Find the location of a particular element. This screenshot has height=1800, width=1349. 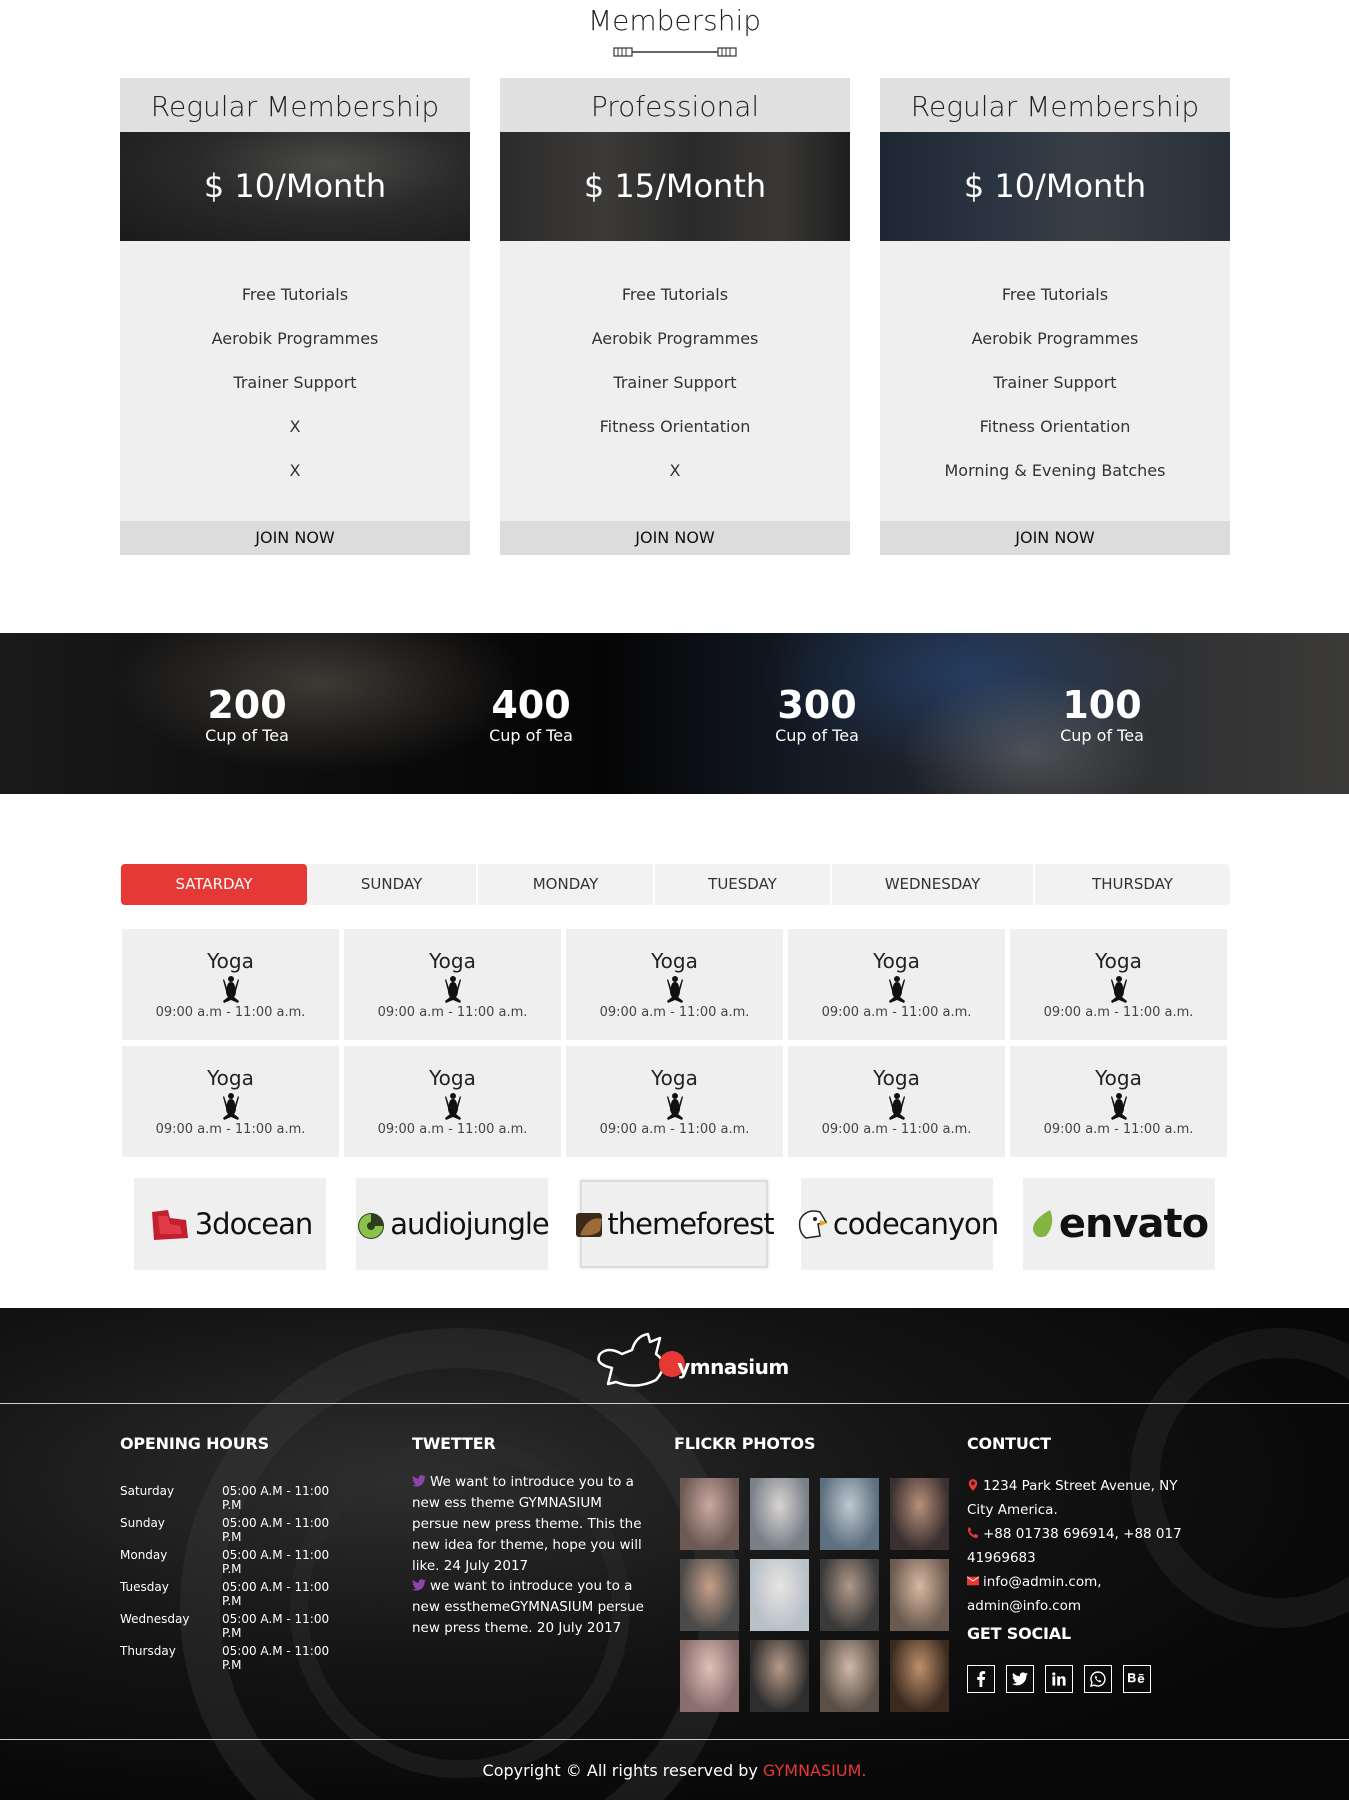

counter-item: 400 Cup of Tea is located at coordinates (531, 714).